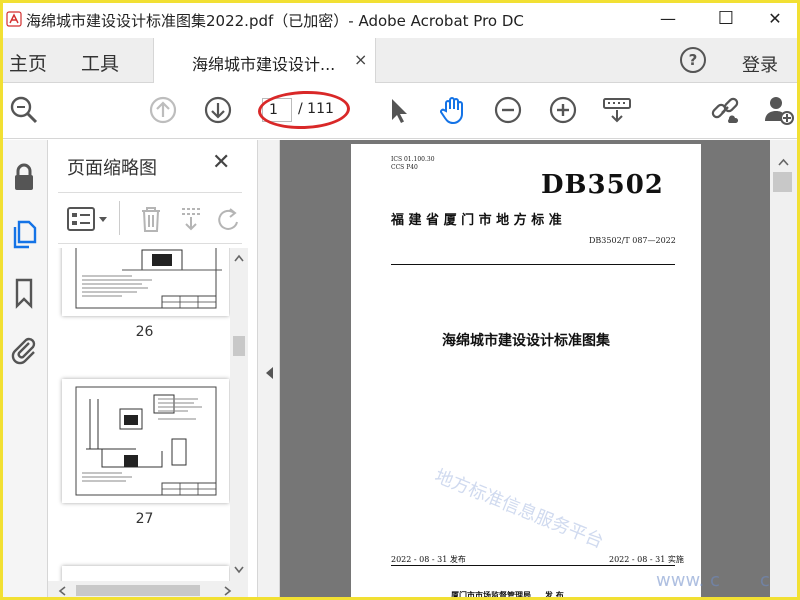 This screenshot has width=800, height=600. I want to click on maximize-icon: ☐, so click(726, 18).